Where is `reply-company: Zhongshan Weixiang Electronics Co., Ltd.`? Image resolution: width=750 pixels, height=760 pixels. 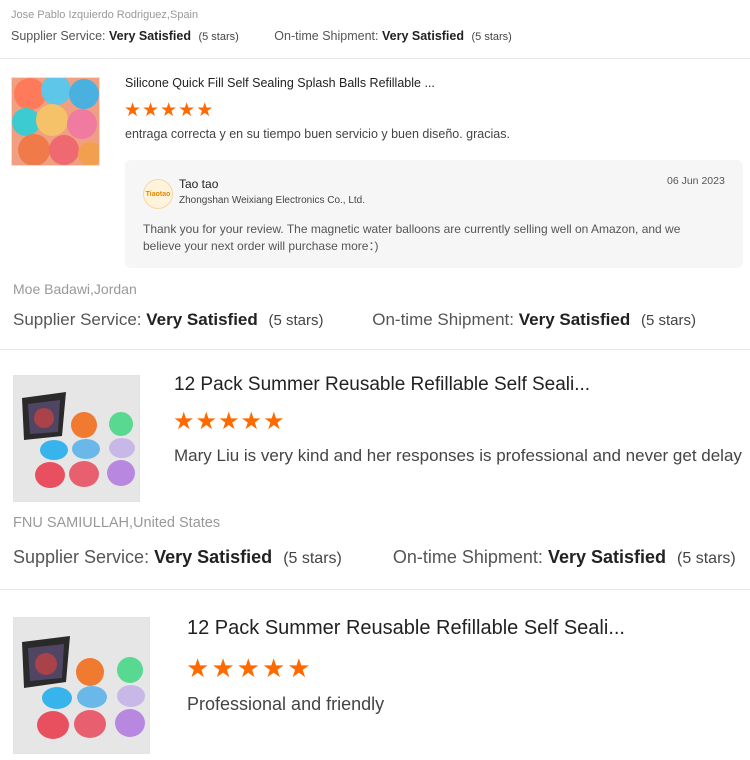
reply-company: Zhongshan Weixiang Electronics Co., Ltd. is located at coordinates (272, 200).